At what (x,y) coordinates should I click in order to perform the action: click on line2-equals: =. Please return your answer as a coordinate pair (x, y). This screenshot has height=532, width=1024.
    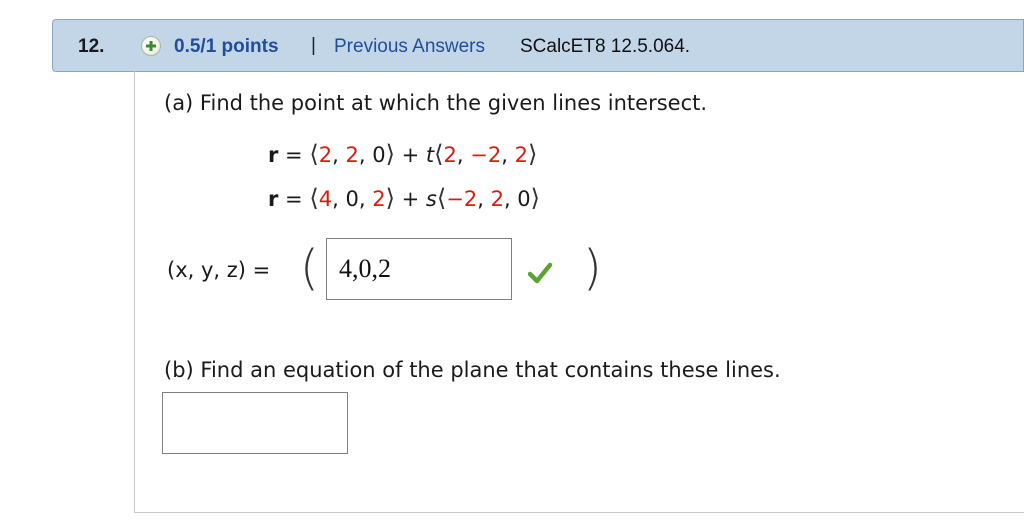
    Looking at the image, I should click on (294, 199).